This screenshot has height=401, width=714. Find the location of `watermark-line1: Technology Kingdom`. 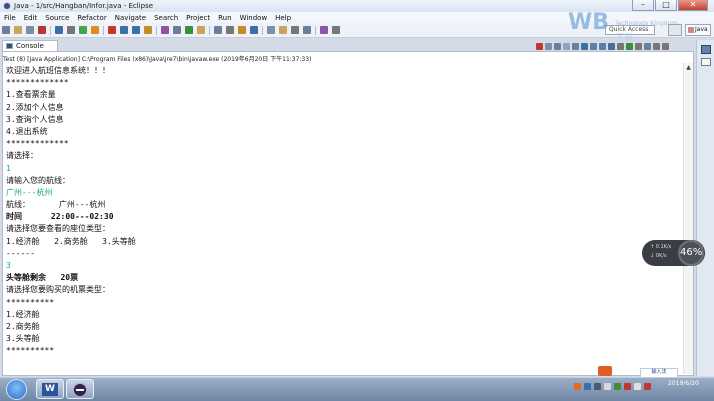

watermark-line1: Technology Kingdom is located at coordinates (646, 23).